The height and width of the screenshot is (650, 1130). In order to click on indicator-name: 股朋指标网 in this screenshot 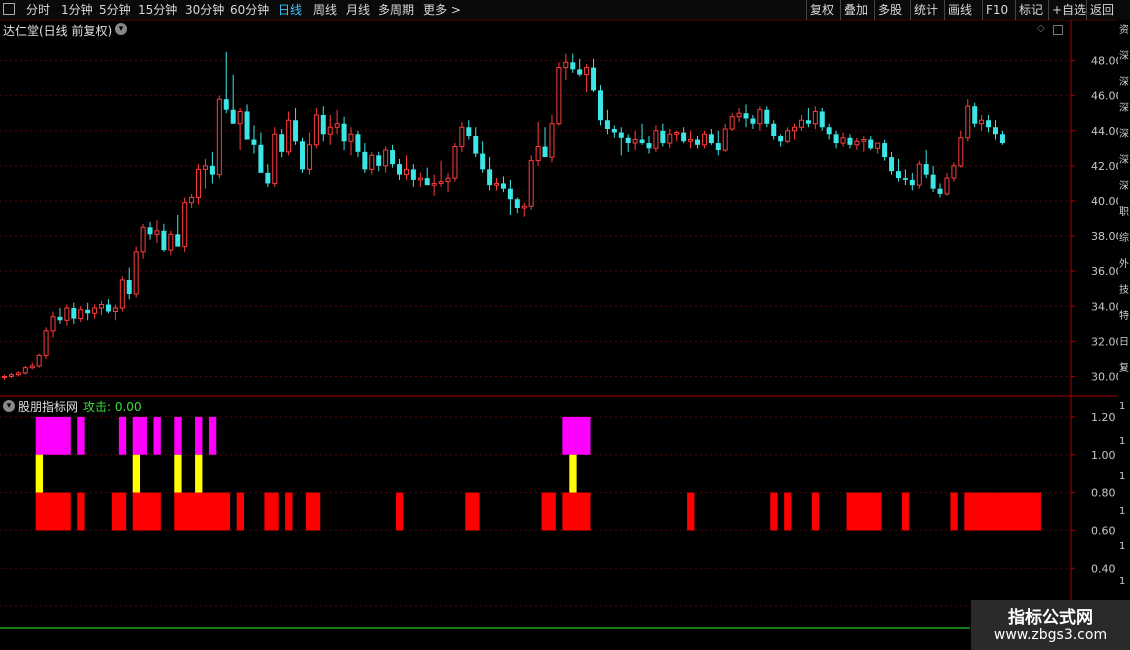, I will do `click(48, 407)`.